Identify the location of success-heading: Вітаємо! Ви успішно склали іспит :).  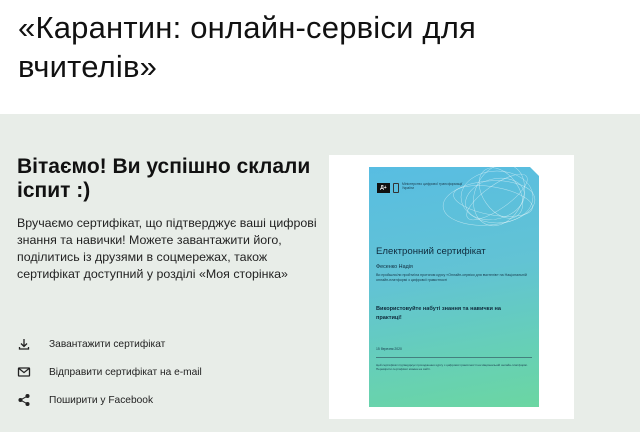
(164, 178).